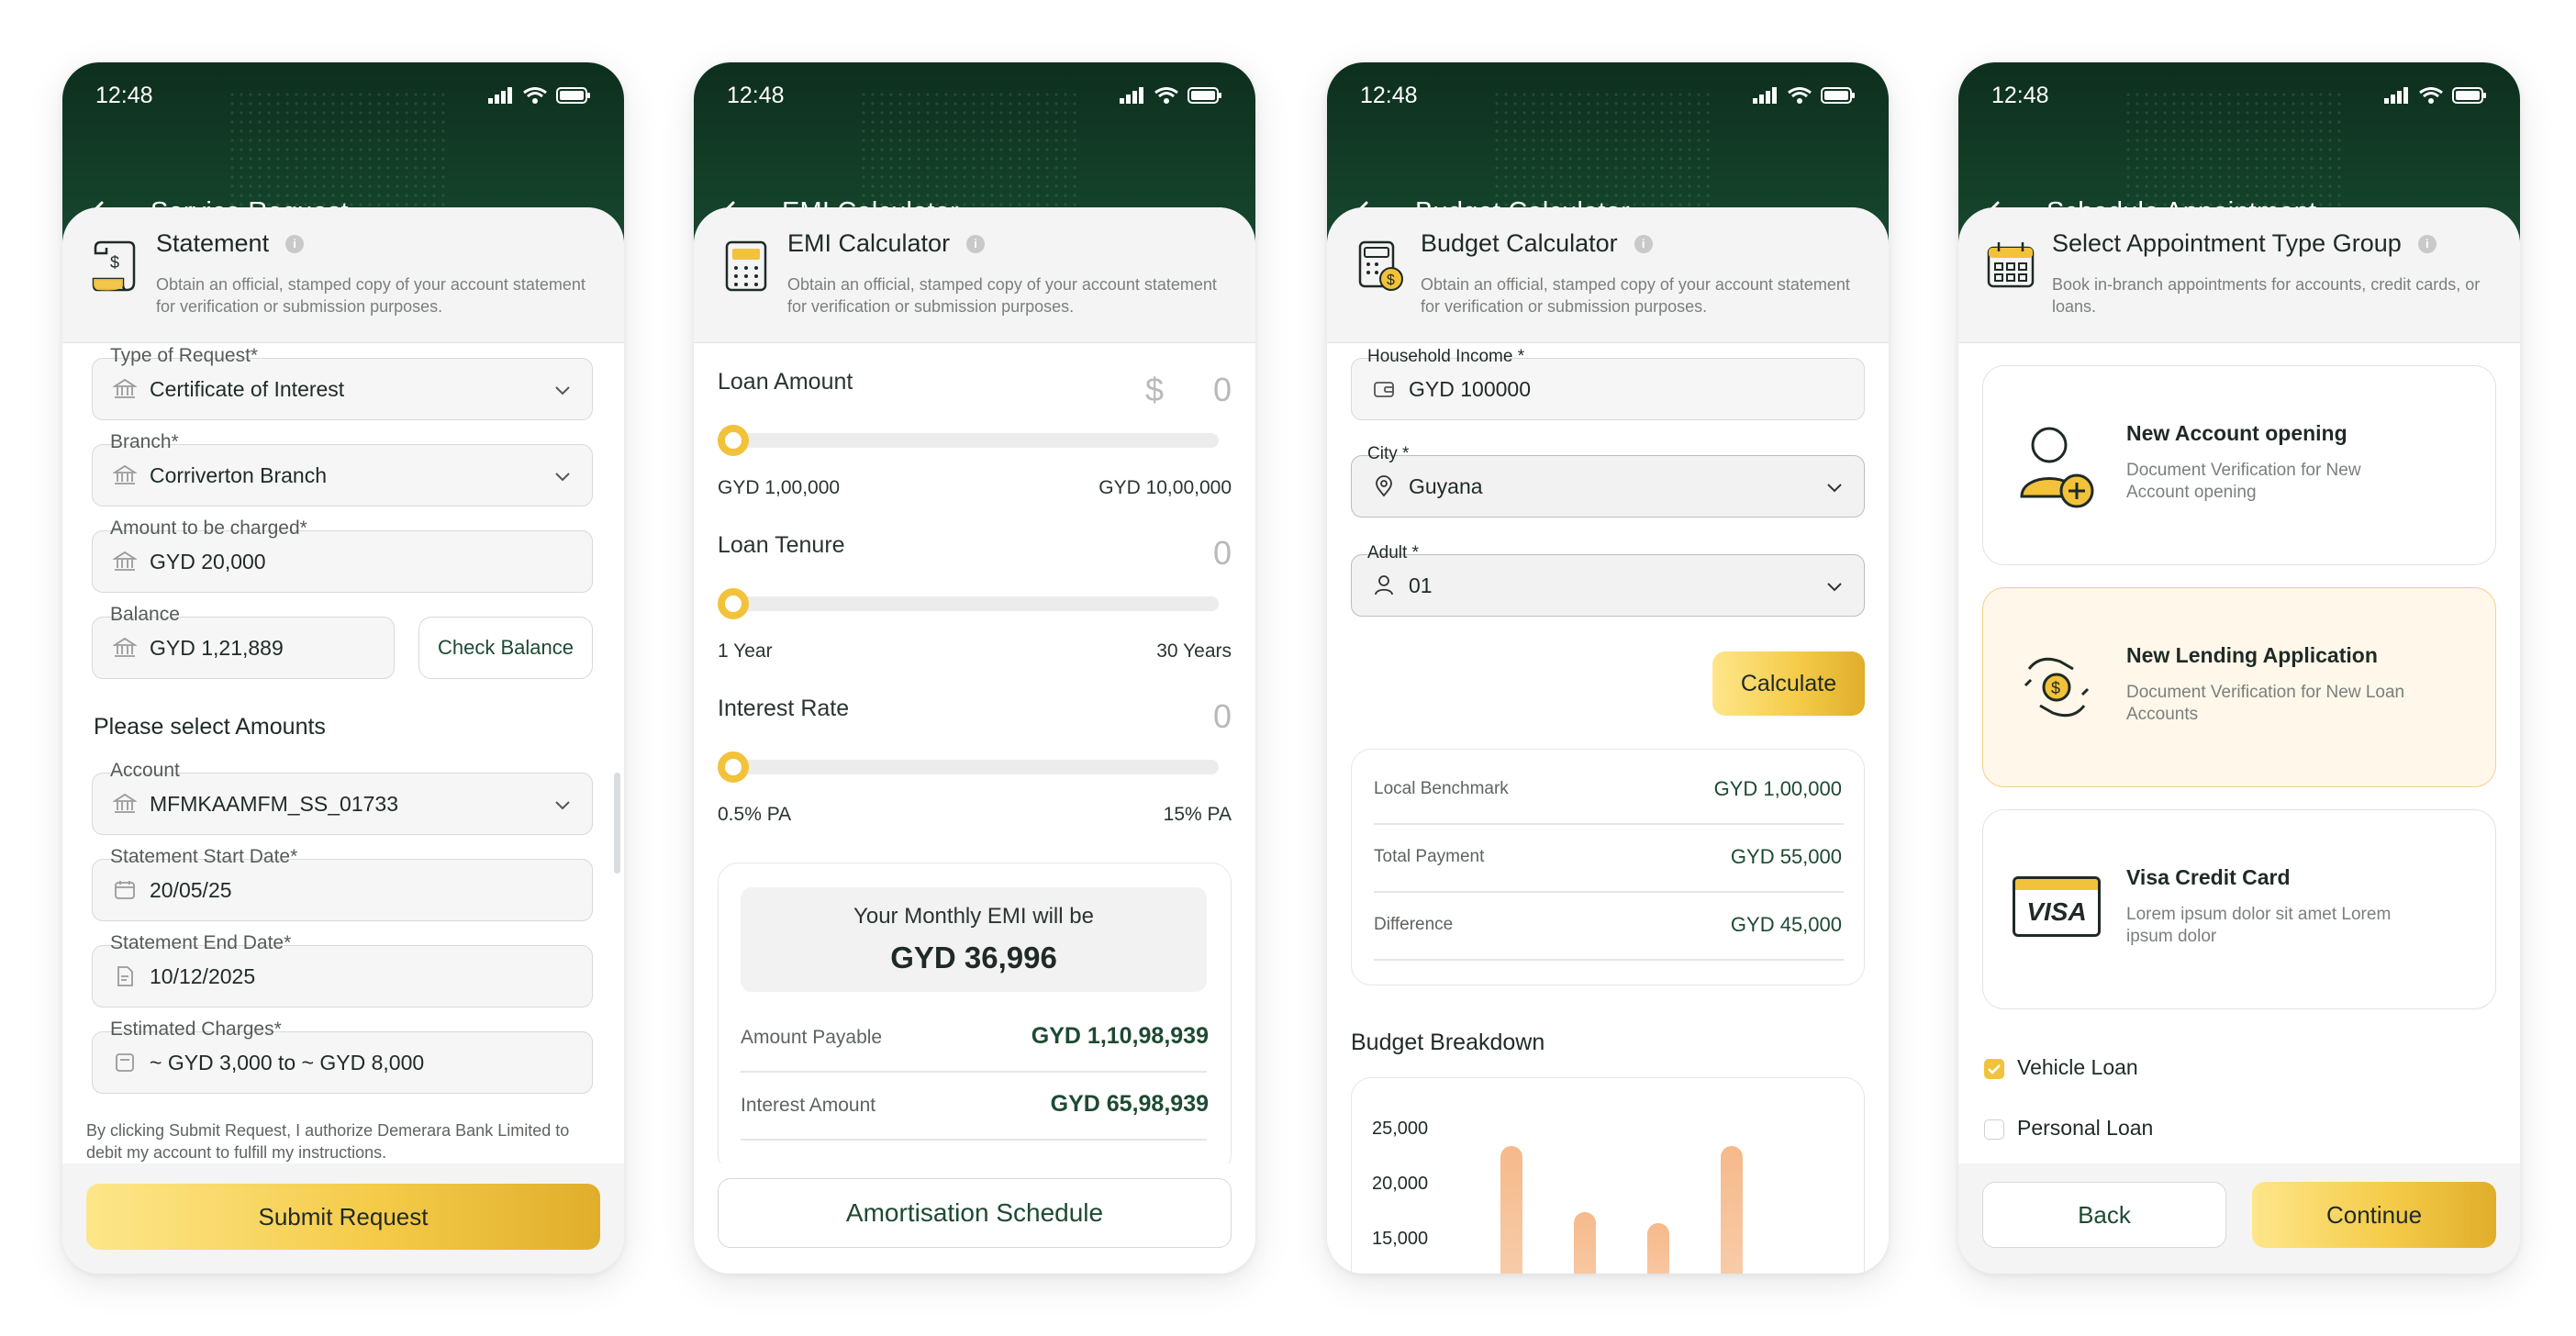 The height and width of the screenshot is (1336, 2576). I want to click on type-of-request-value: Certificate of Interest, so click(247, 388).